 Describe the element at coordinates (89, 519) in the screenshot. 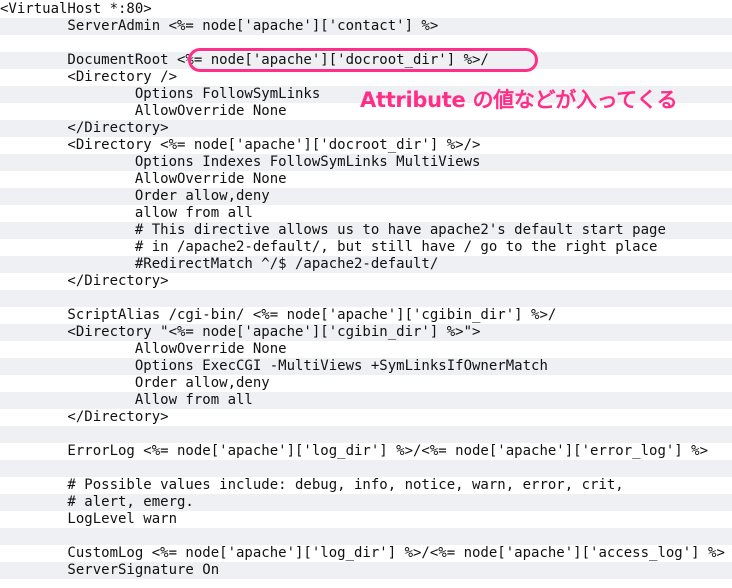

I see `code-line: LogLevel warn` at that location.